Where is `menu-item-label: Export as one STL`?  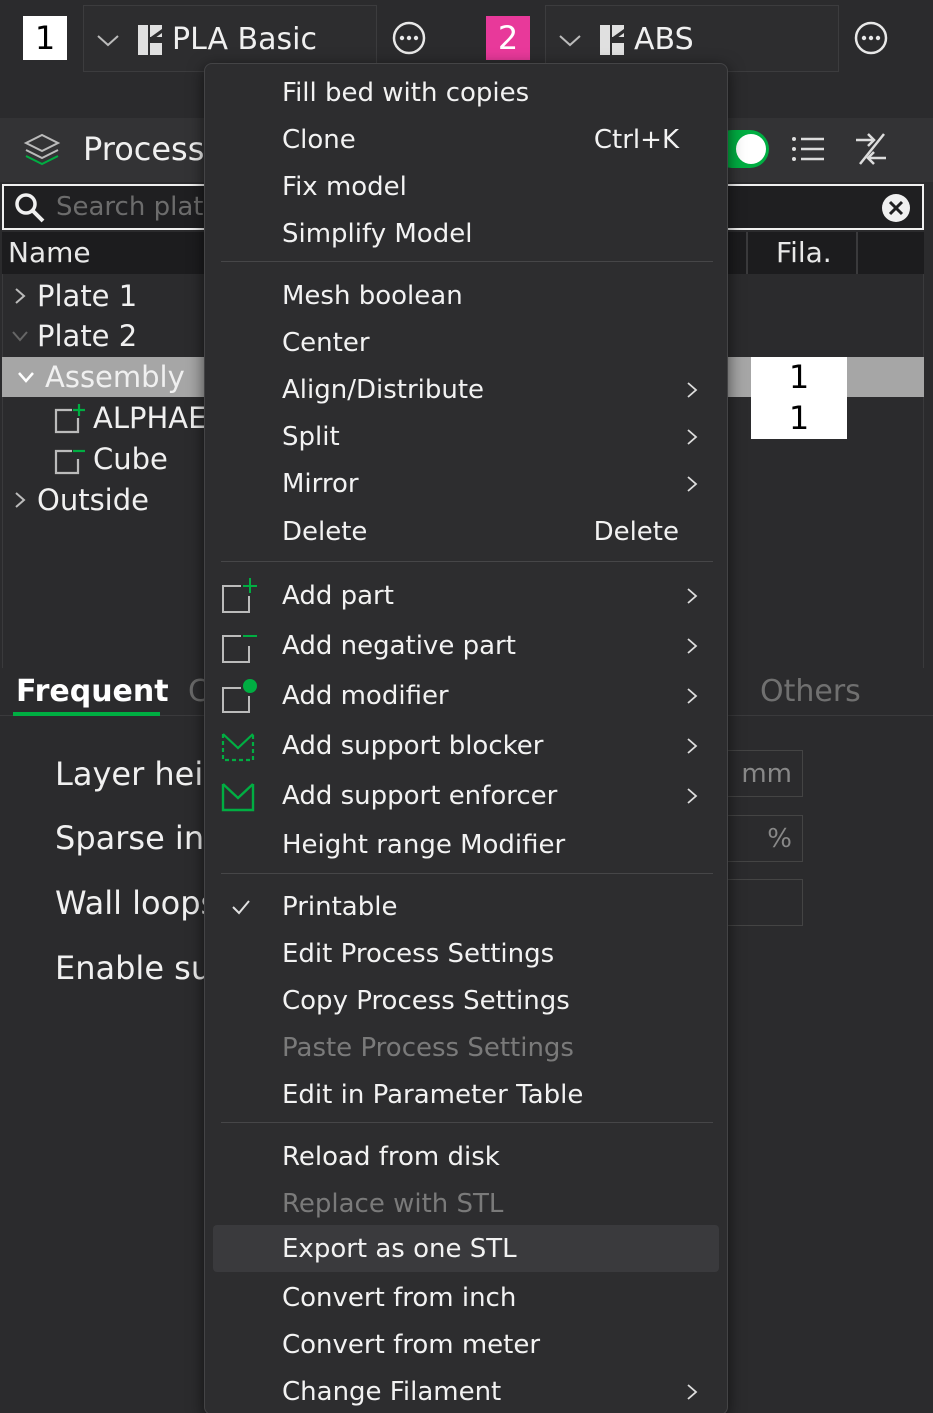 menu-item-label: Export as one STL is located at coordinates (399, 1249).